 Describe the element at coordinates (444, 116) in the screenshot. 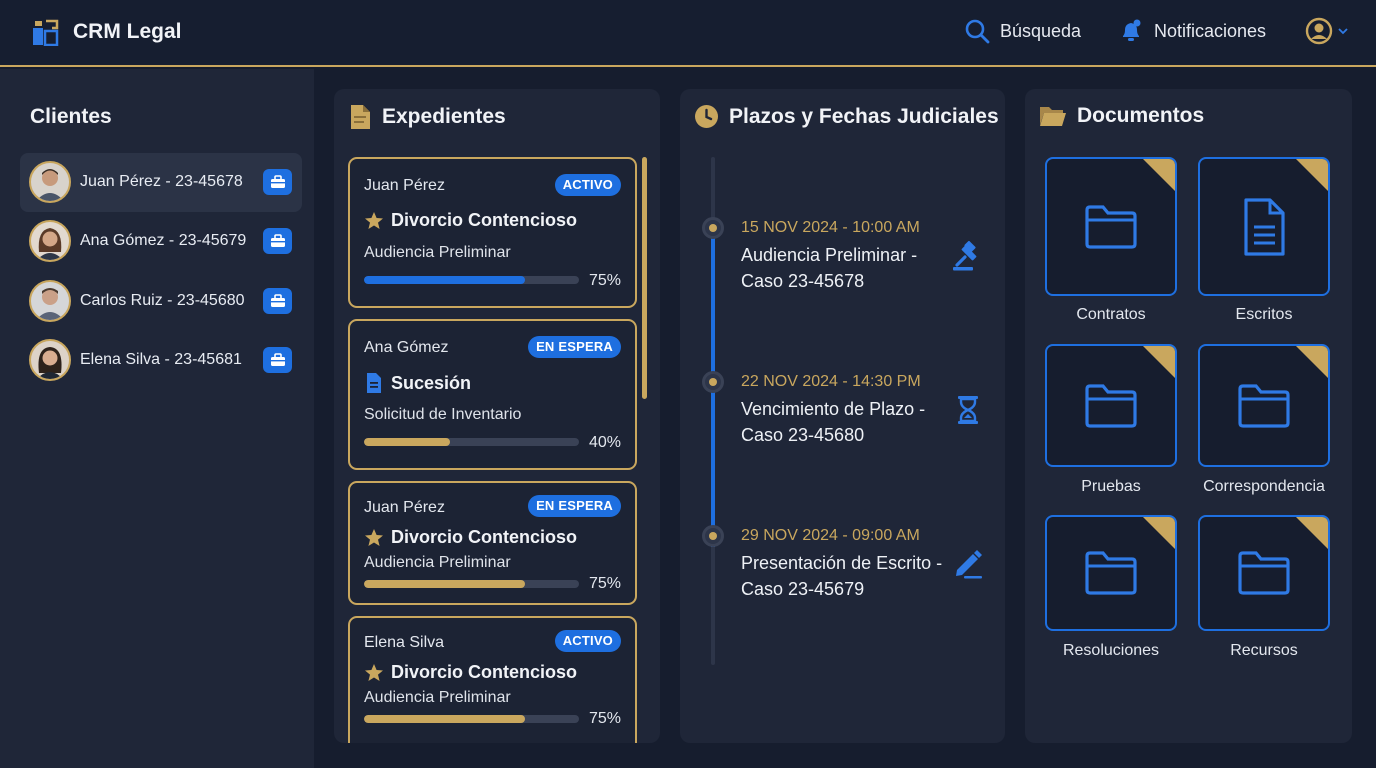

I see `panel-title: Expedientes` at that location.